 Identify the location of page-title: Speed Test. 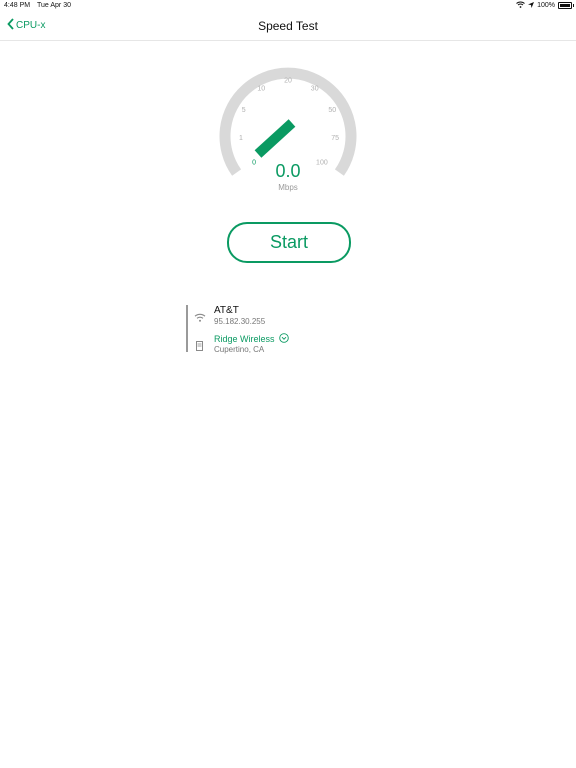
(288, 26).